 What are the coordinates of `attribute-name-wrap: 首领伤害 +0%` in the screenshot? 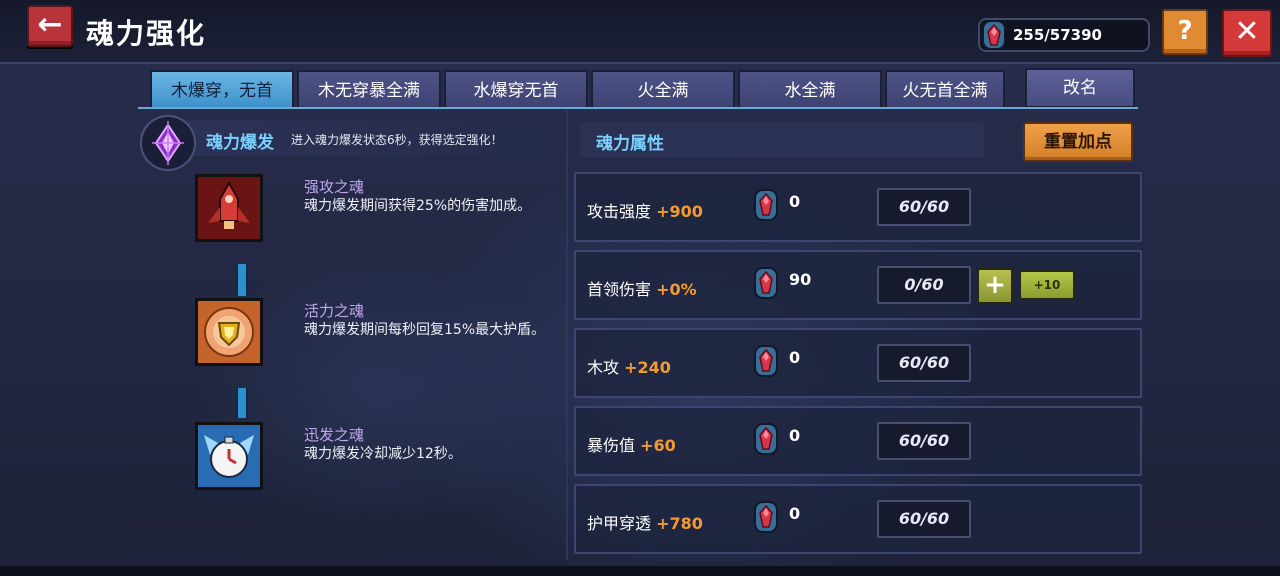 It's located at (642, 288).